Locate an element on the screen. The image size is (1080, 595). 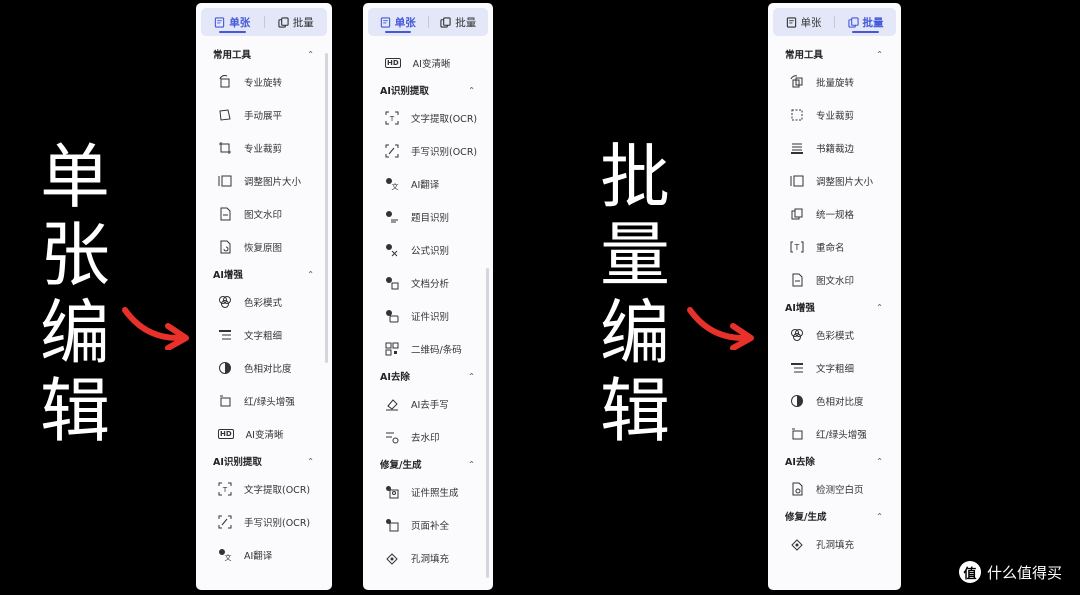
tool-id-photo: 证件照生成 is located at coordinates (428, 491).